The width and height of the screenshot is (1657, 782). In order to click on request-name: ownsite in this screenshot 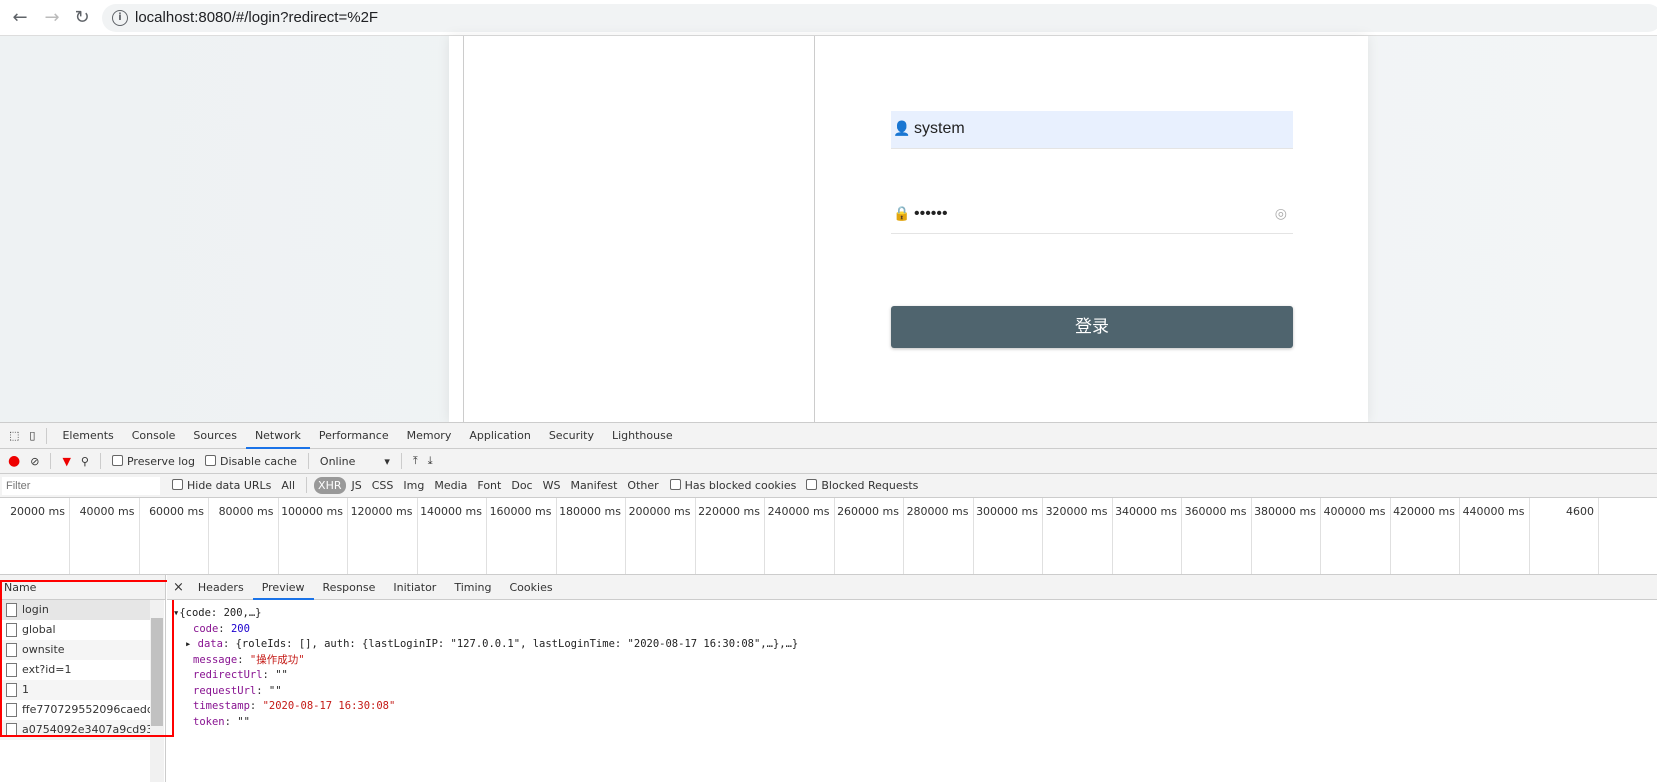, I will do `click(43, 649)`.